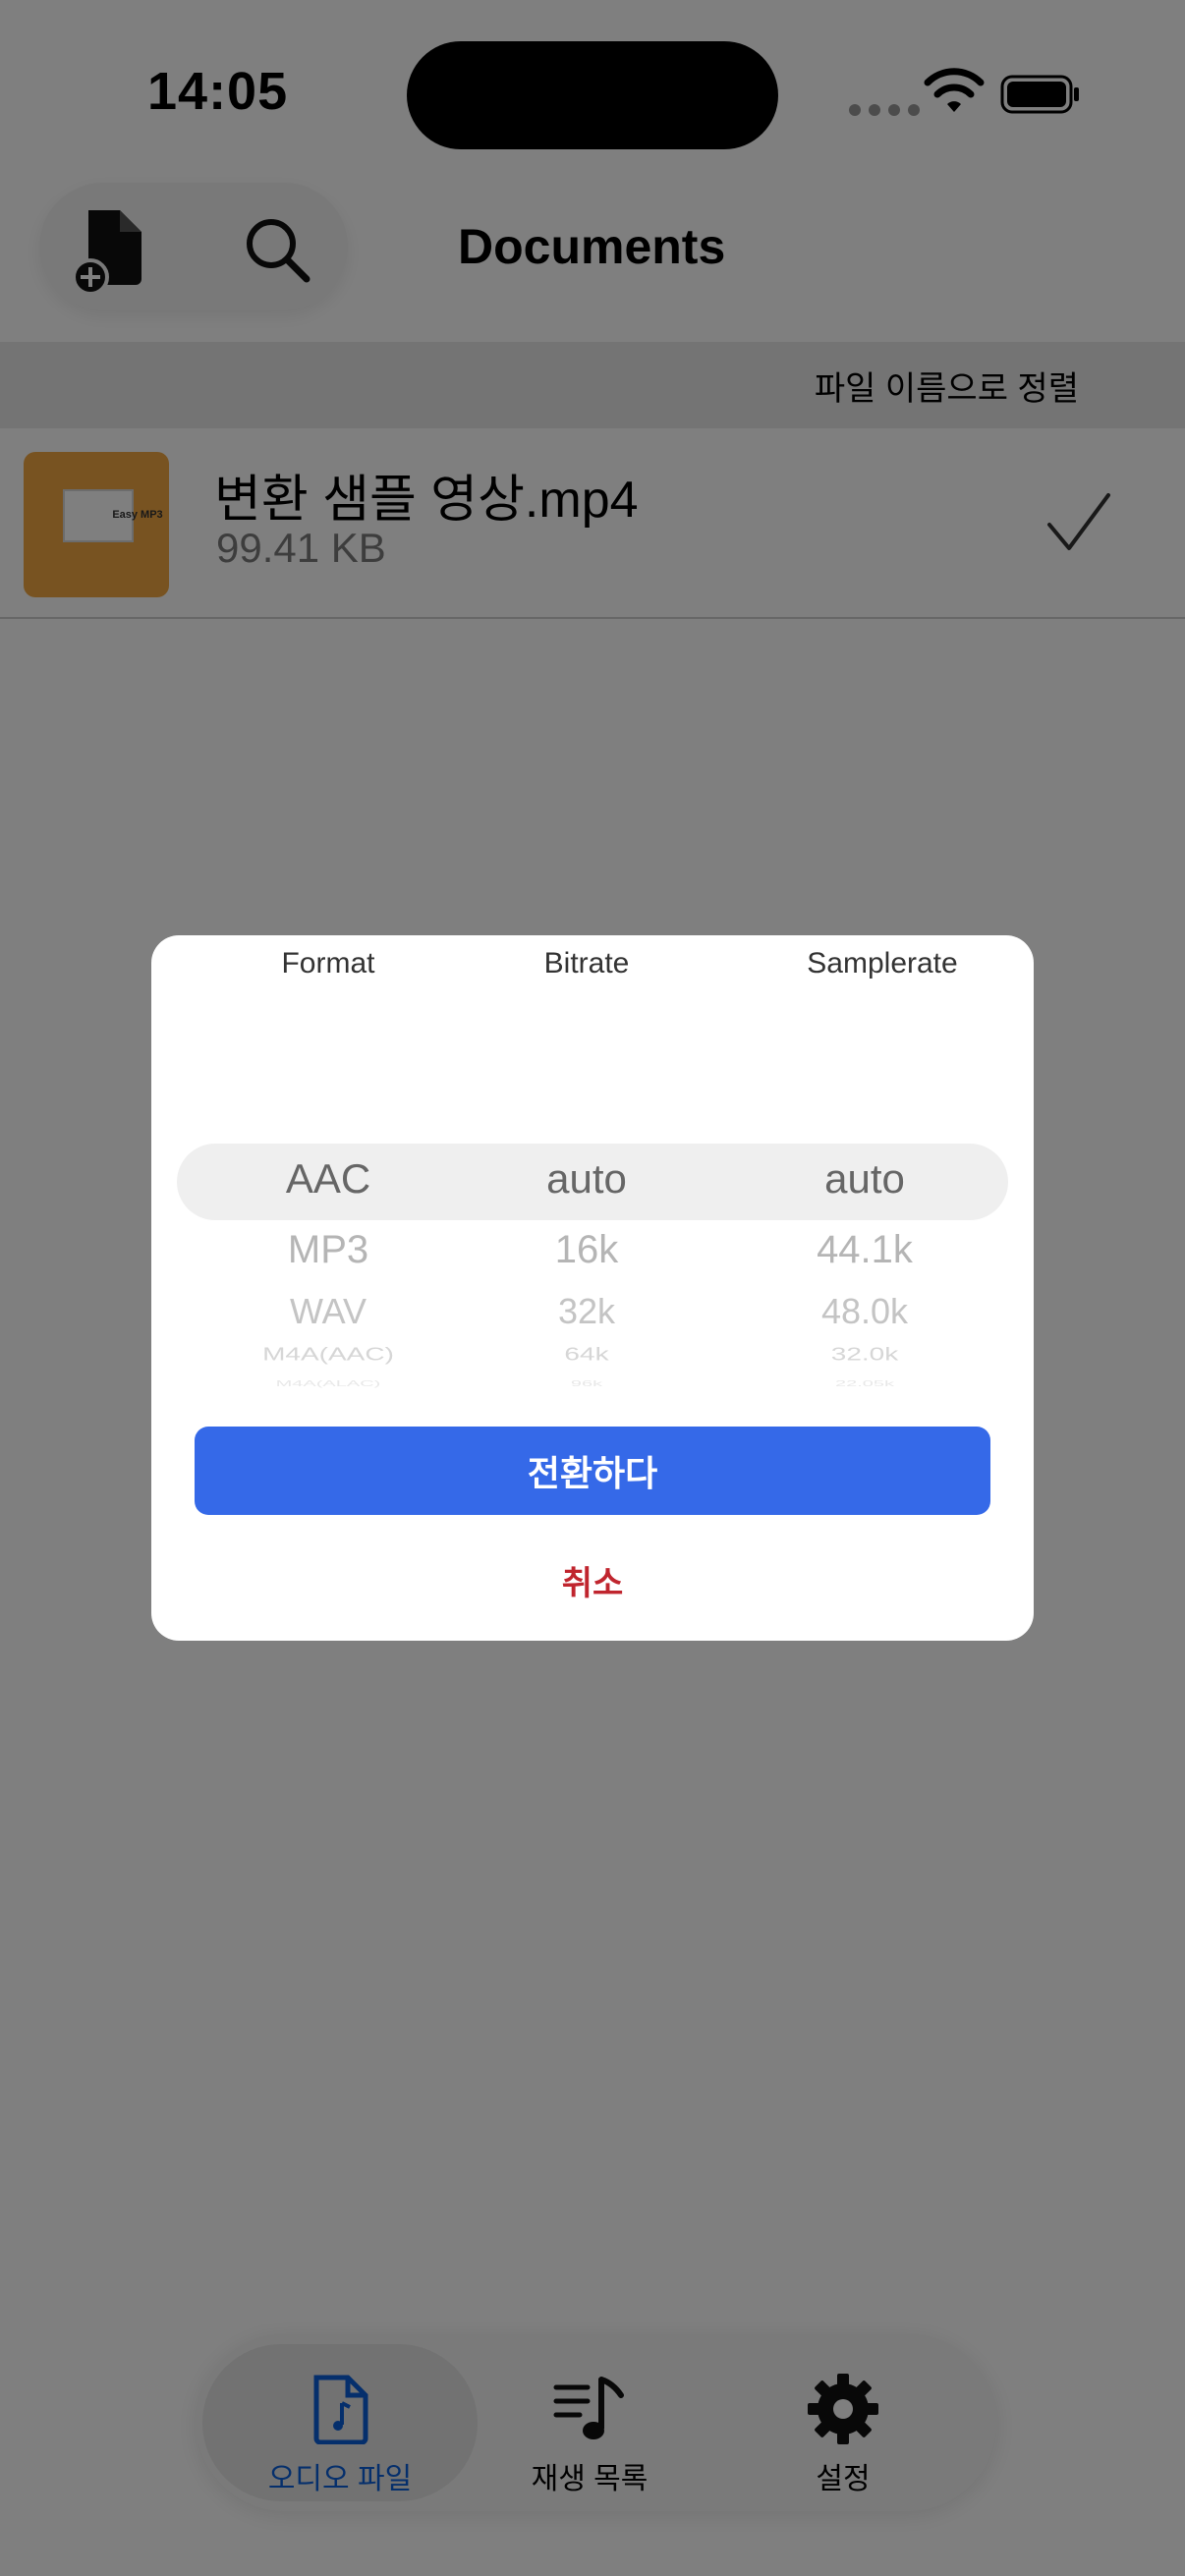  Describe the element at coordinates (328, 1250) in the screenshot. I see `format-option: MP3` at that location.